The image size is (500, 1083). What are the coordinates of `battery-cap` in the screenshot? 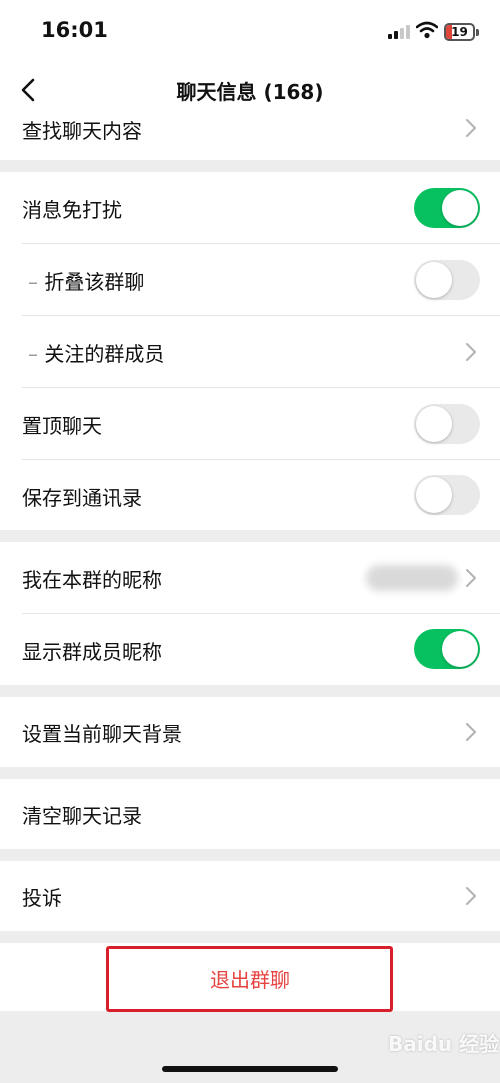 It's located at (477, 32).